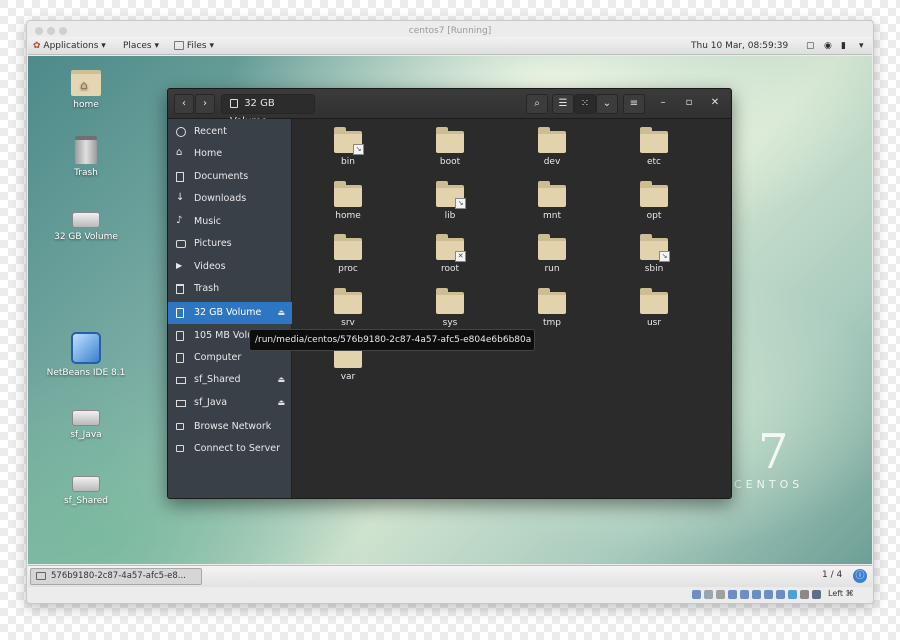 This screenshot has height=640, width=900. Describe the element at coordinates (230, 403) in the screenshot. I see `sidebar-item-sf-java: sf_Java ⏏` at that location.